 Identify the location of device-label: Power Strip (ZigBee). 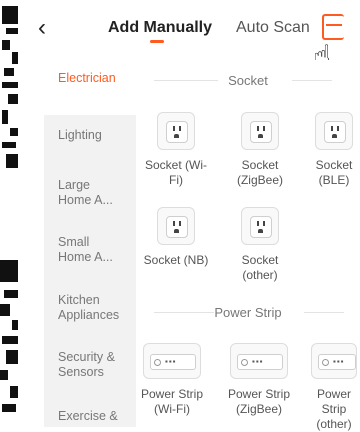
(259, 401).